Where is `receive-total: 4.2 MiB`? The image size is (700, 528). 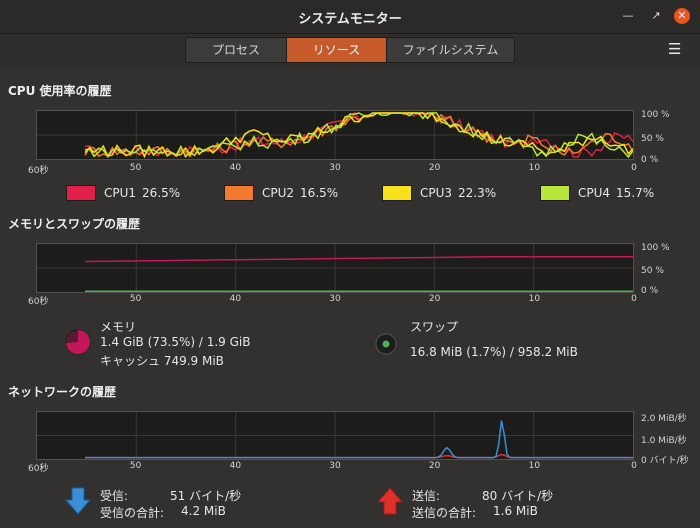 receive-total: 4.2 MiB is located at coordinates (203, 511).